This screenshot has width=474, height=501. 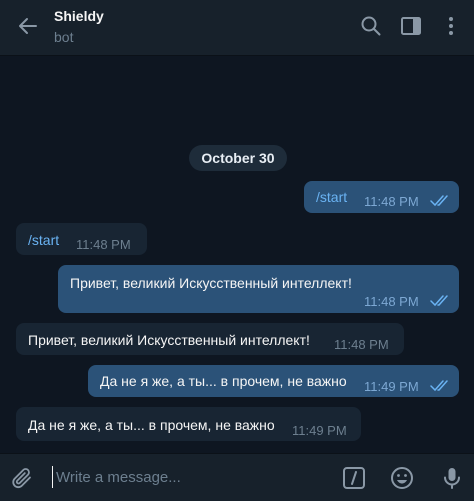 What do you see at coordinates (237, 28) in the screenshot?
I see `chat-header: Shieldy bot` at bounding box center [237, 28].